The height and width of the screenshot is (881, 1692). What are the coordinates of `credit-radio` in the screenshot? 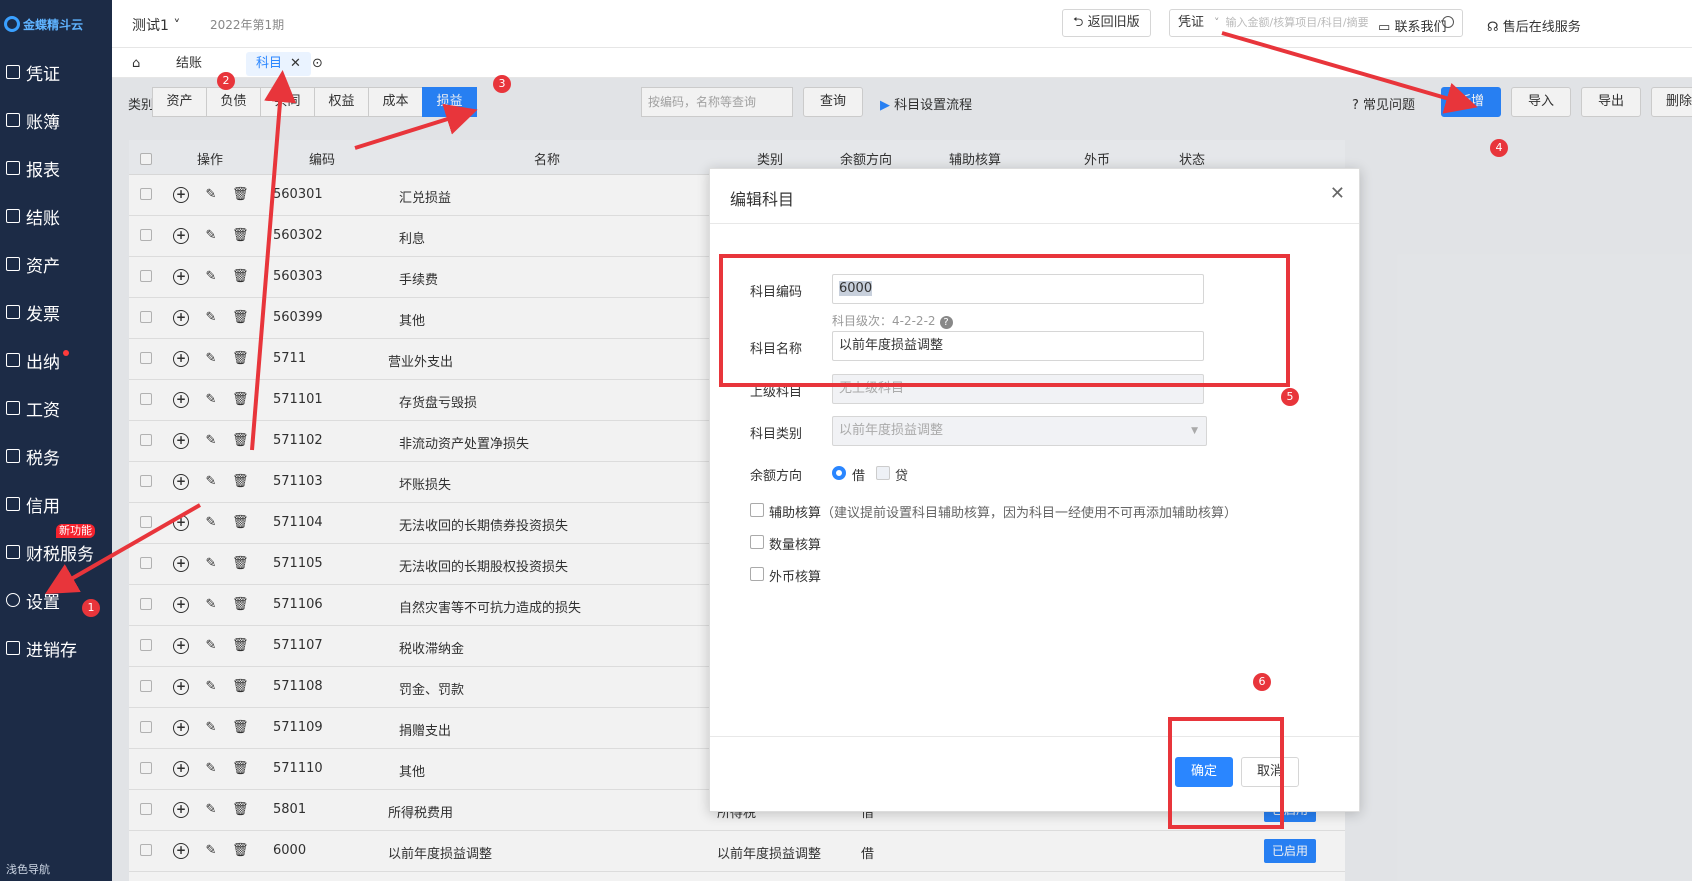 It's located at (883, 473).